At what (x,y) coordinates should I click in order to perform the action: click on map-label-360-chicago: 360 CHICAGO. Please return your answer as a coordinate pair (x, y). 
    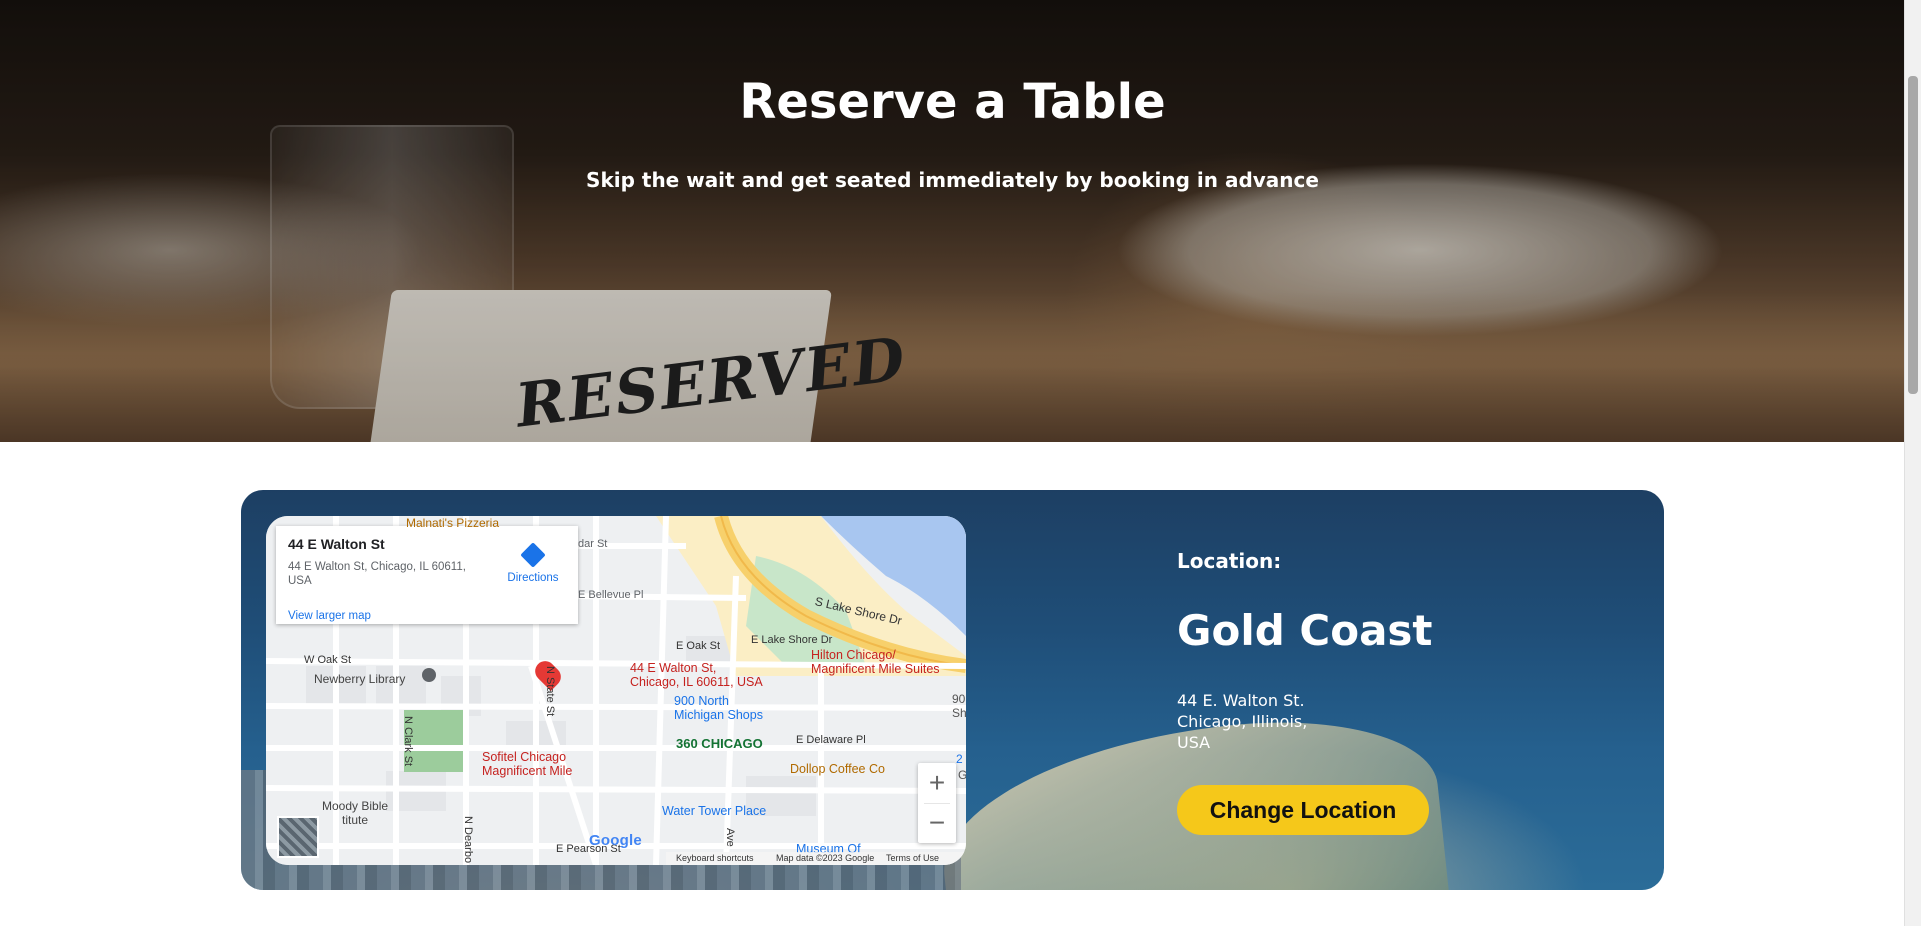
    Looking at the image, I should click on (719, 743).